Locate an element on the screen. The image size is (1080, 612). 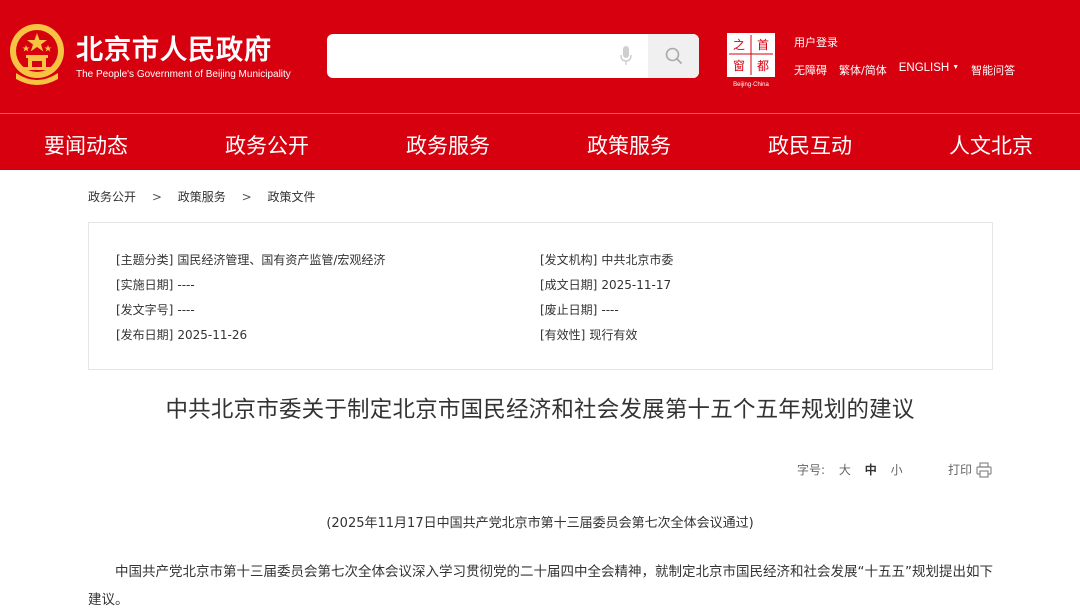
logo-char-2: 首 is located at coordinates (763, 45).